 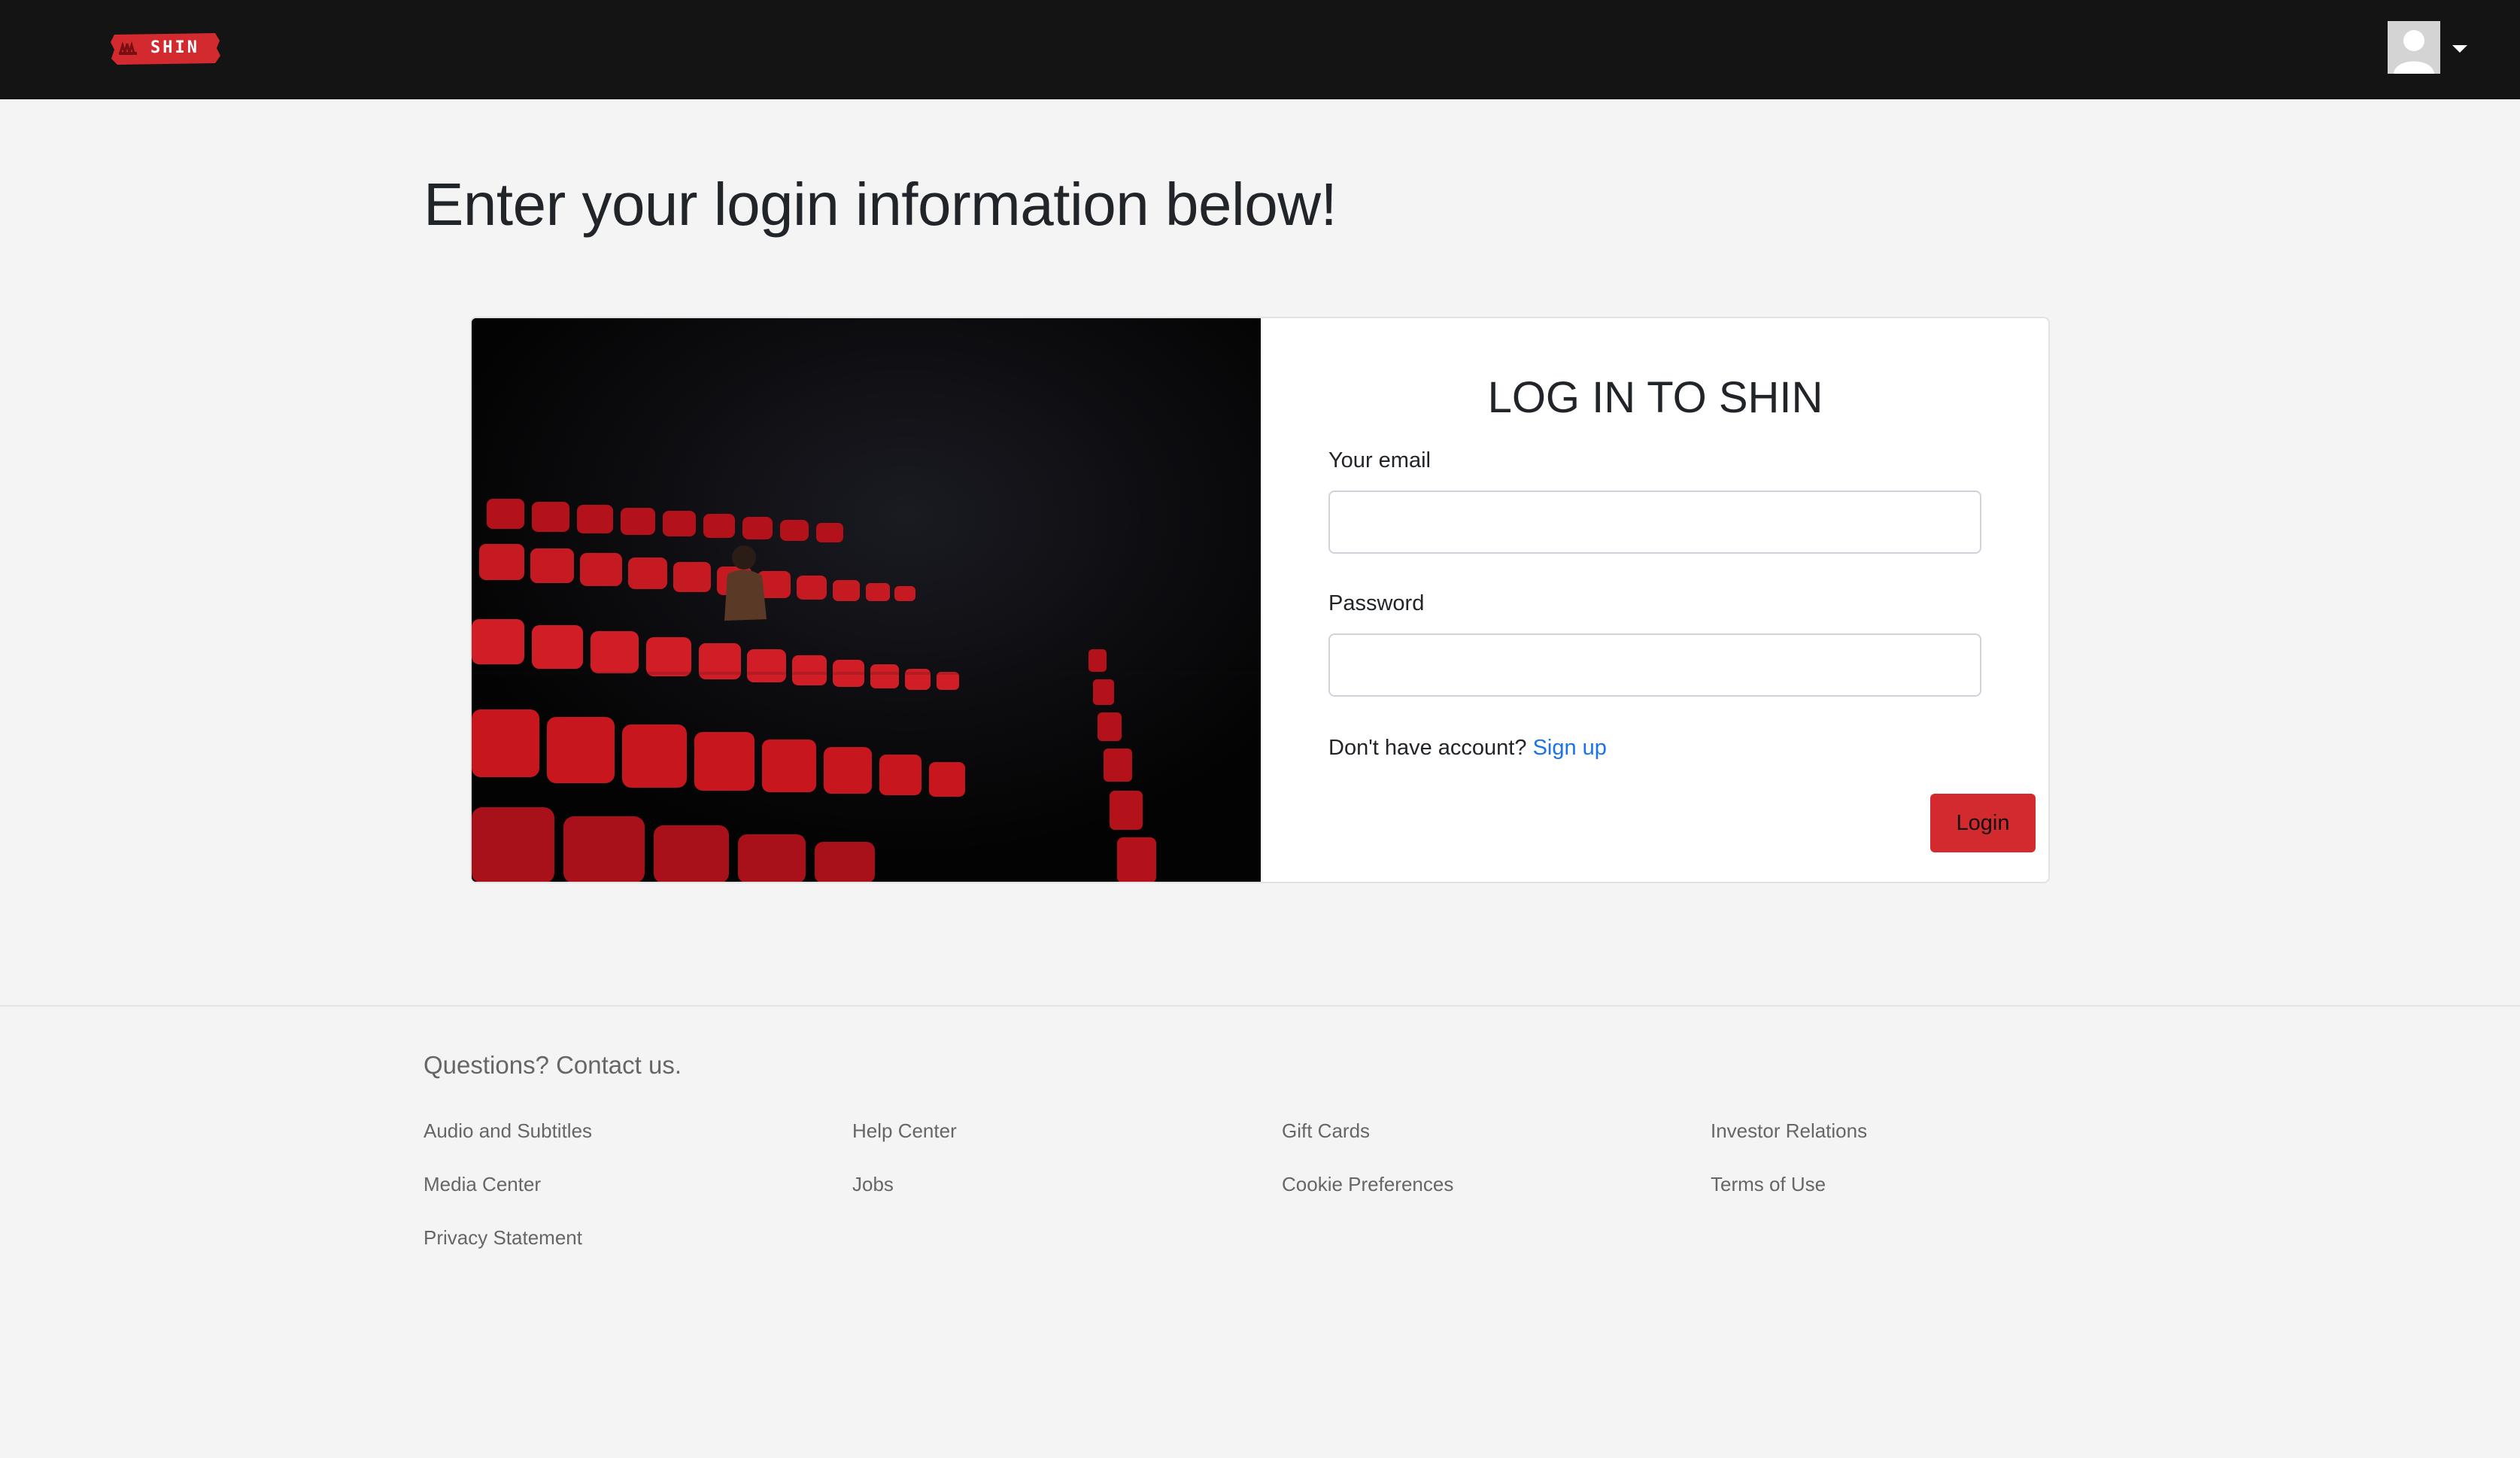 I want to click on user-avatar-icon, so click(x=2414, y=47).